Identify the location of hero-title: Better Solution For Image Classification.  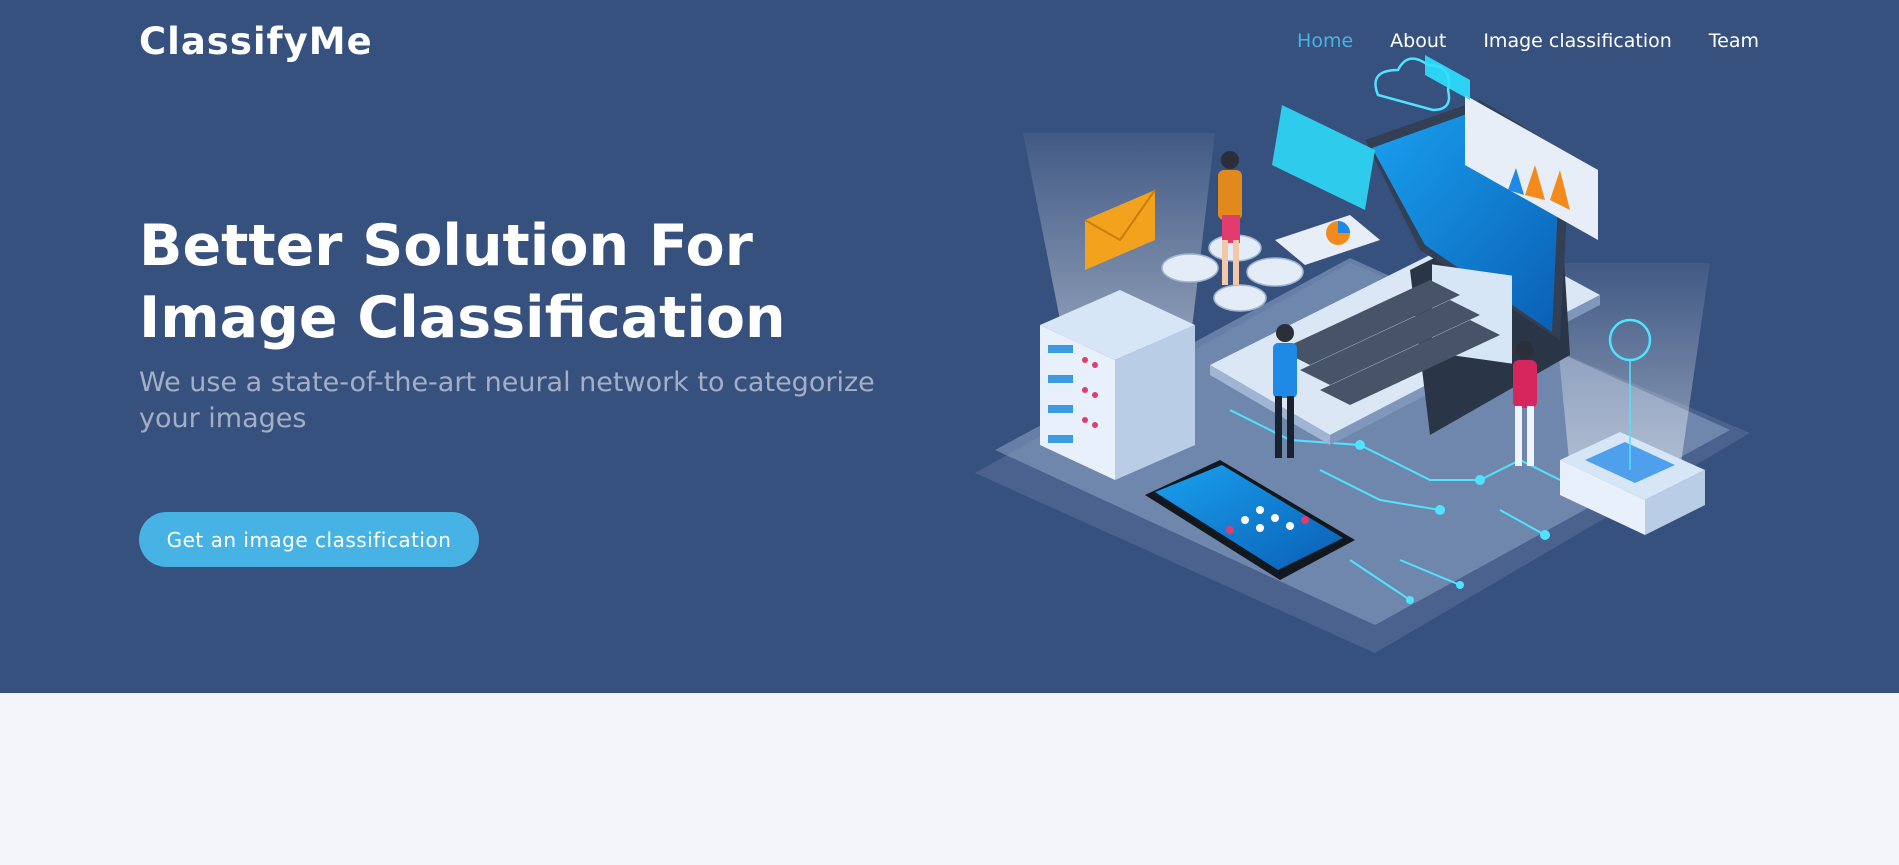
(462, 282).